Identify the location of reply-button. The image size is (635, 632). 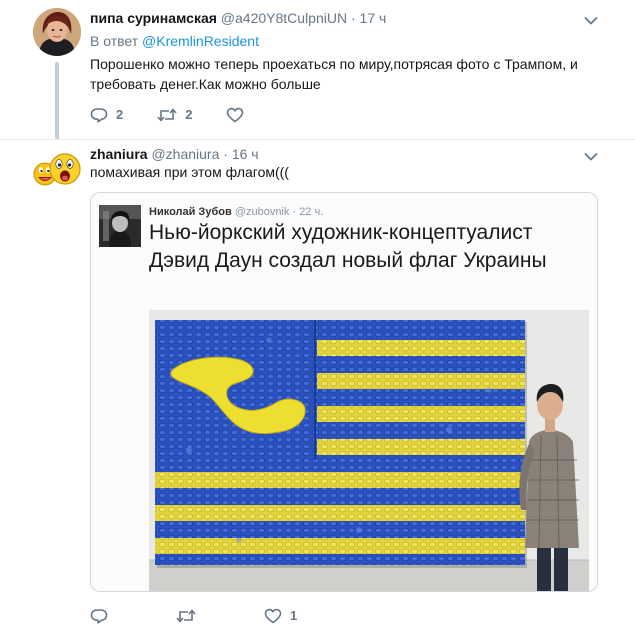
(99, 616).